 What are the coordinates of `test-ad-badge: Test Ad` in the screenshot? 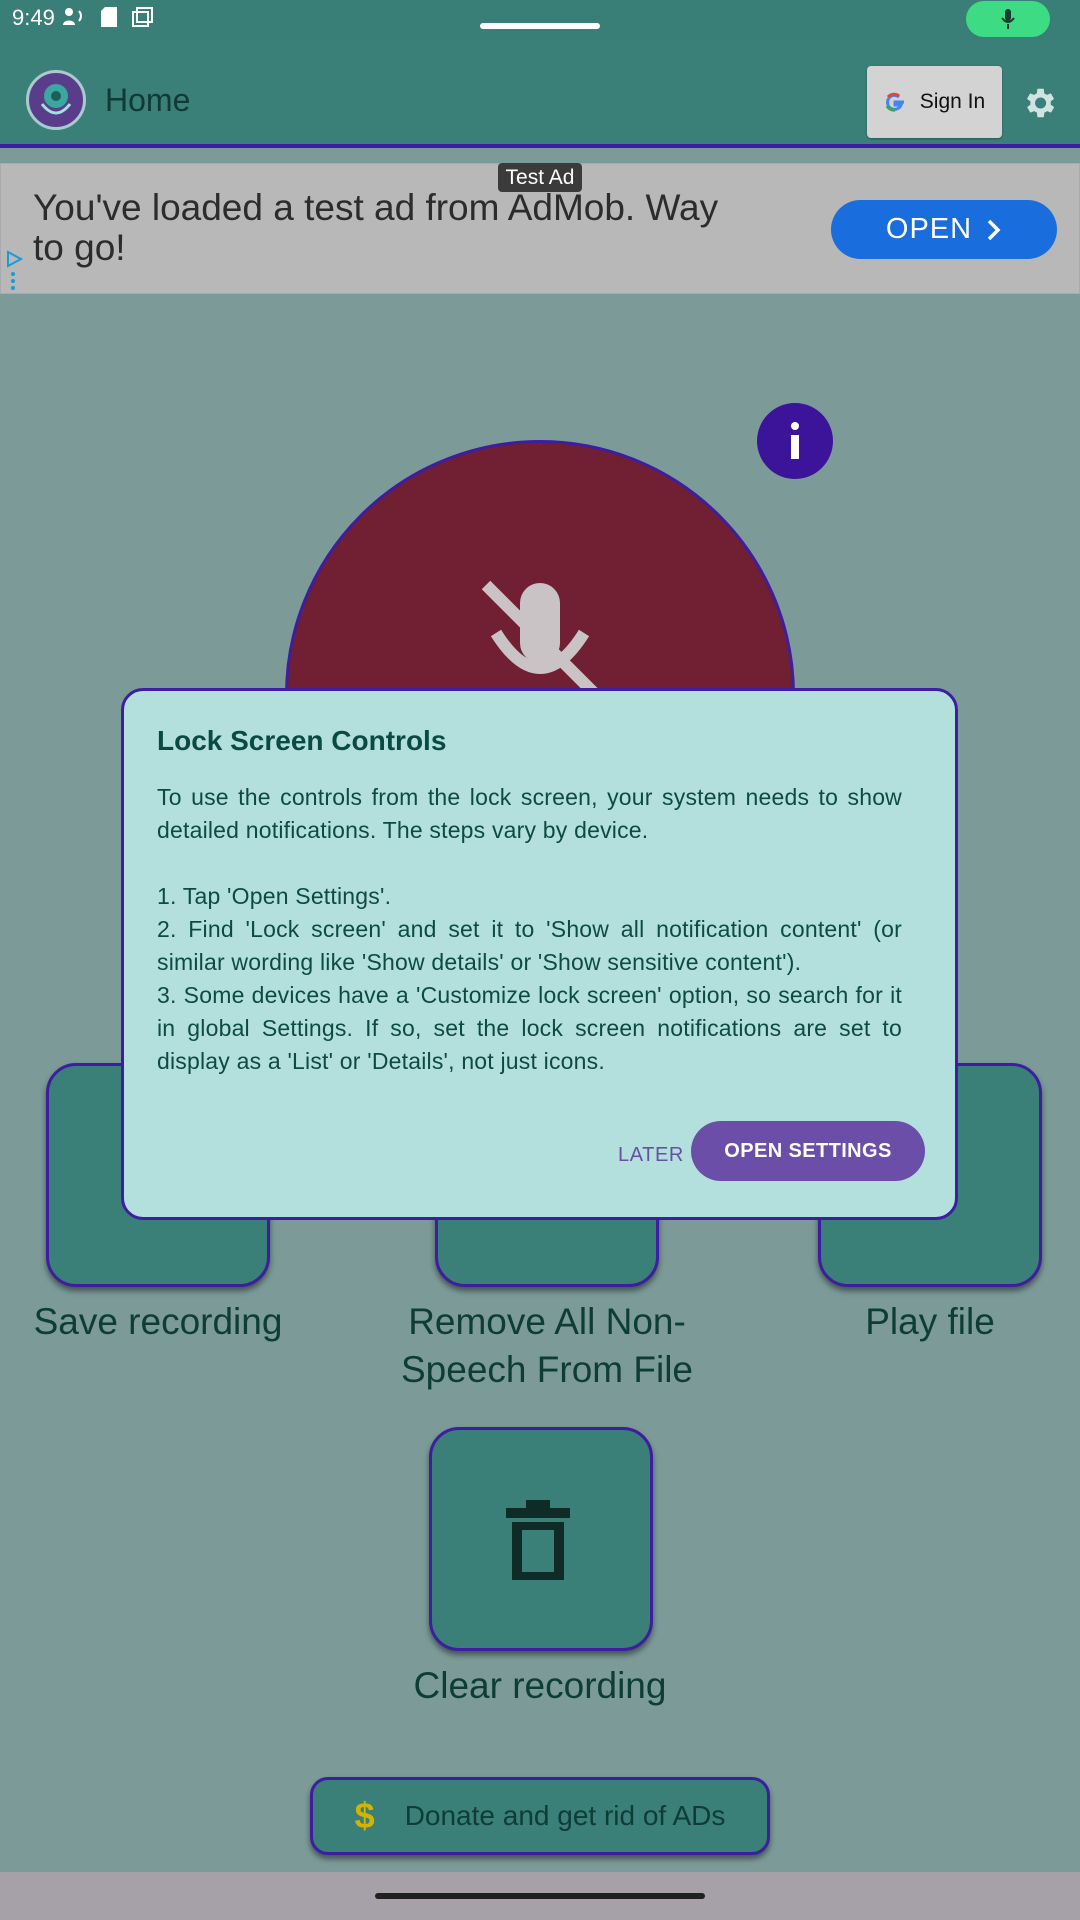 It's located at (540, 177).